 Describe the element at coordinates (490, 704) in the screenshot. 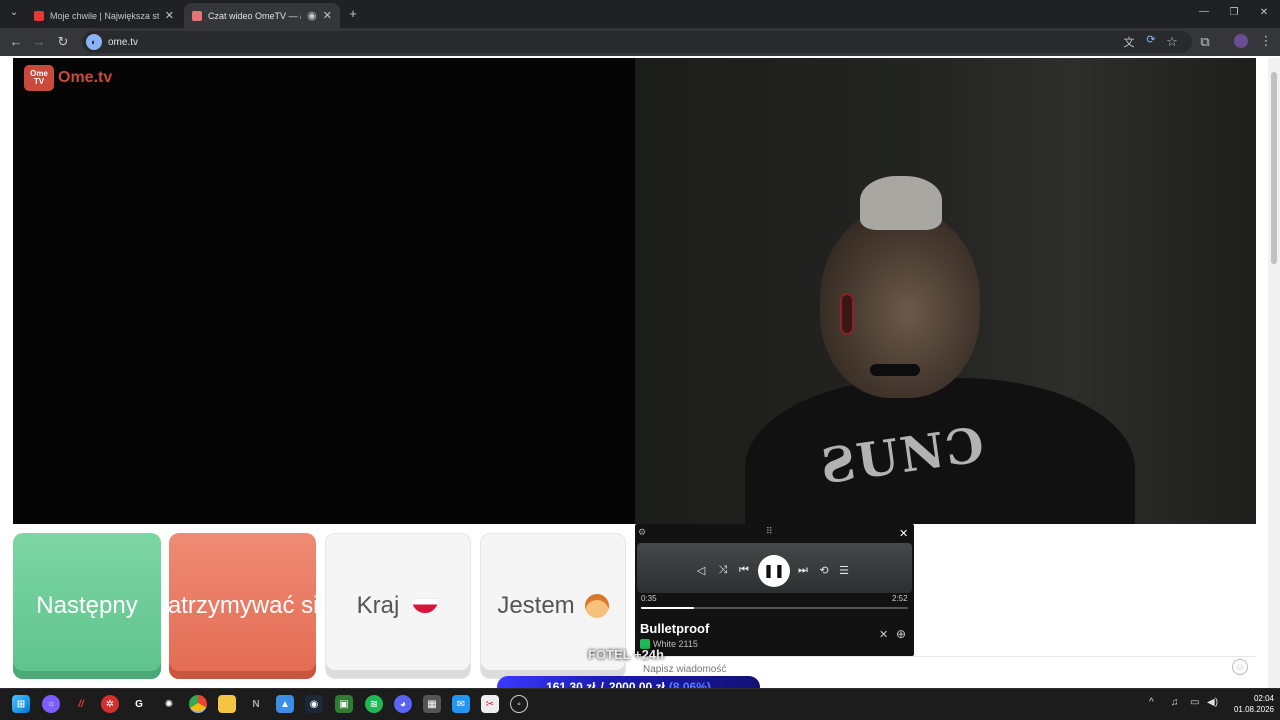

I see `snipping-tool-icon: ✂` at that location.